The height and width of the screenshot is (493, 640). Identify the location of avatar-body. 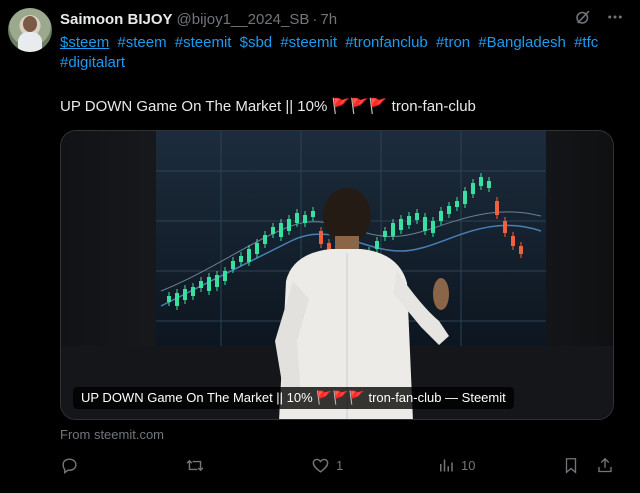
(30, 42).